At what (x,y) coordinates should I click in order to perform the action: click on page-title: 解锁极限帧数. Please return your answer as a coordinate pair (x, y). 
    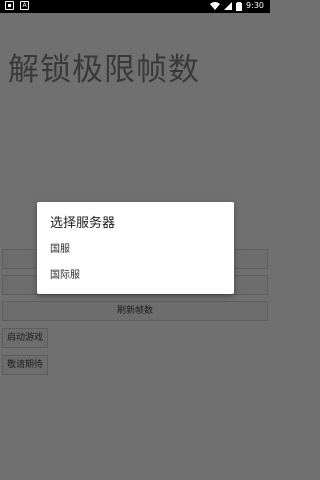
    Looking at the image, I should click on (104, 70).